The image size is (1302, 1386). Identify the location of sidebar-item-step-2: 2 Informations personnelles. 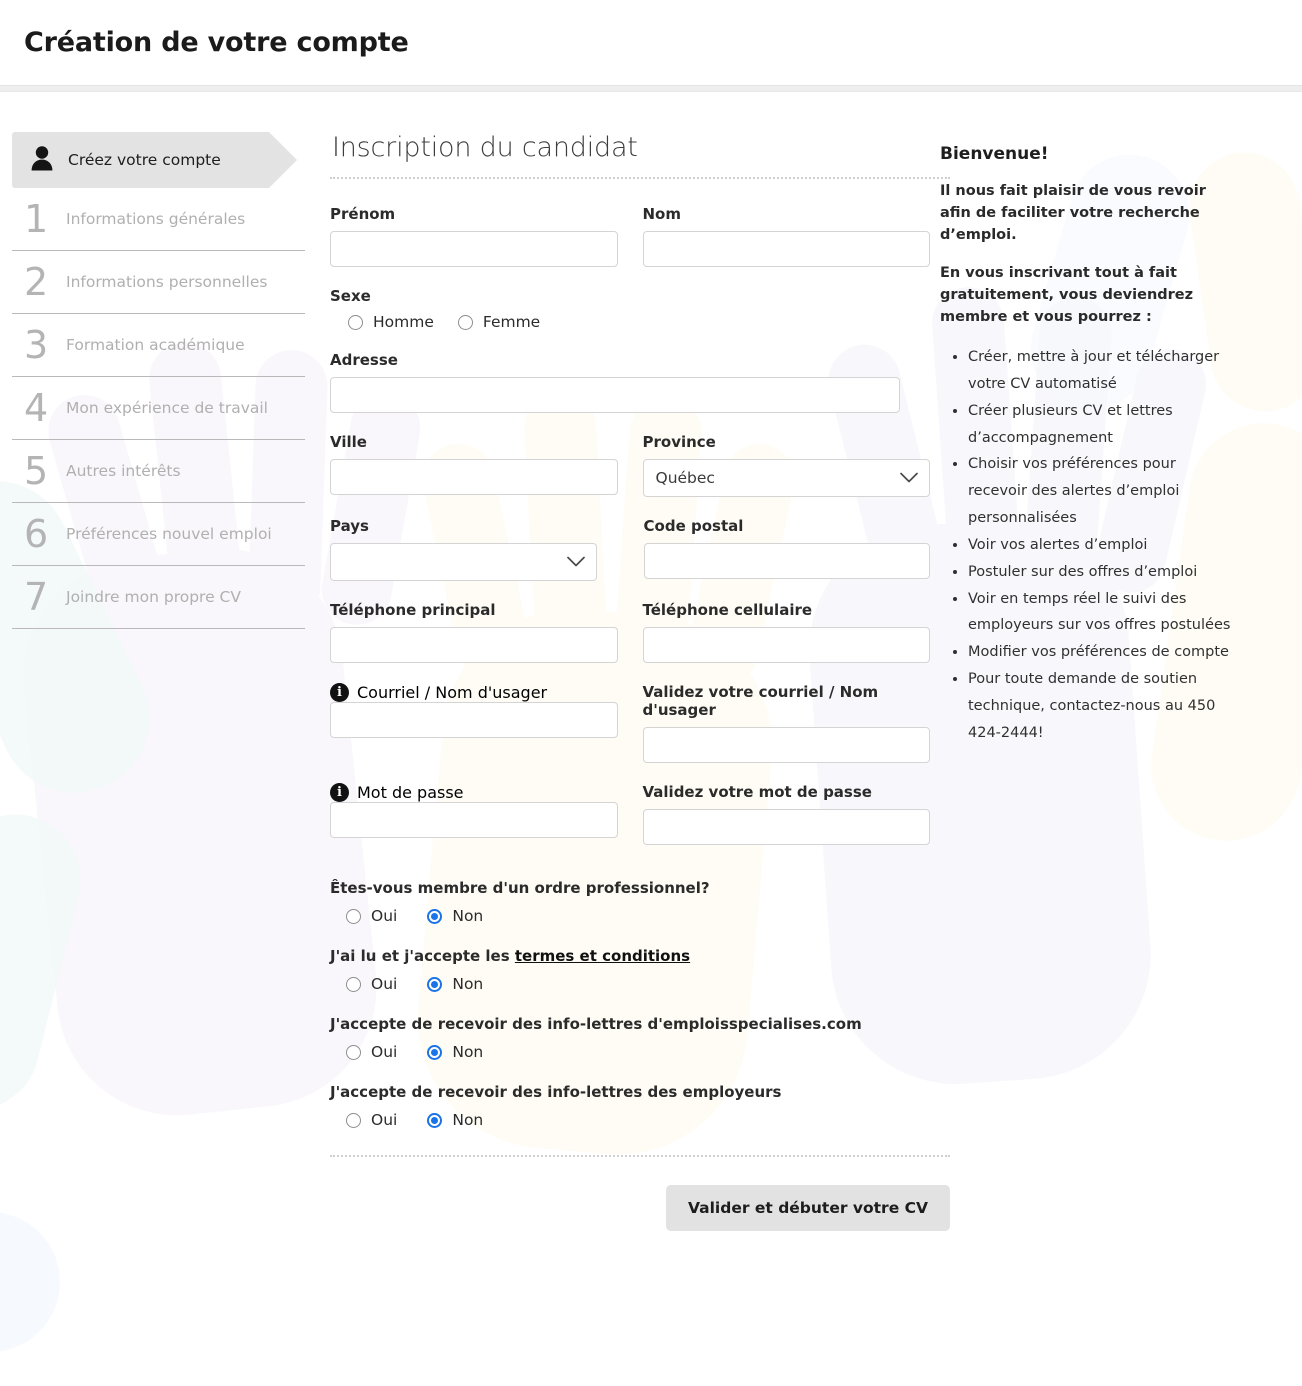
(158, 282).